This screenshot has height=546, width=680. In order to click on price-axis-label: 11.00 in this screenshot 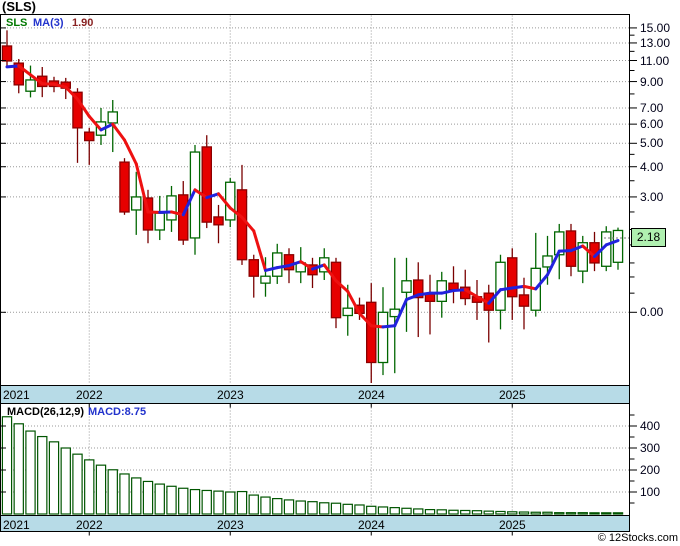, I will do `click(655, 60)`.